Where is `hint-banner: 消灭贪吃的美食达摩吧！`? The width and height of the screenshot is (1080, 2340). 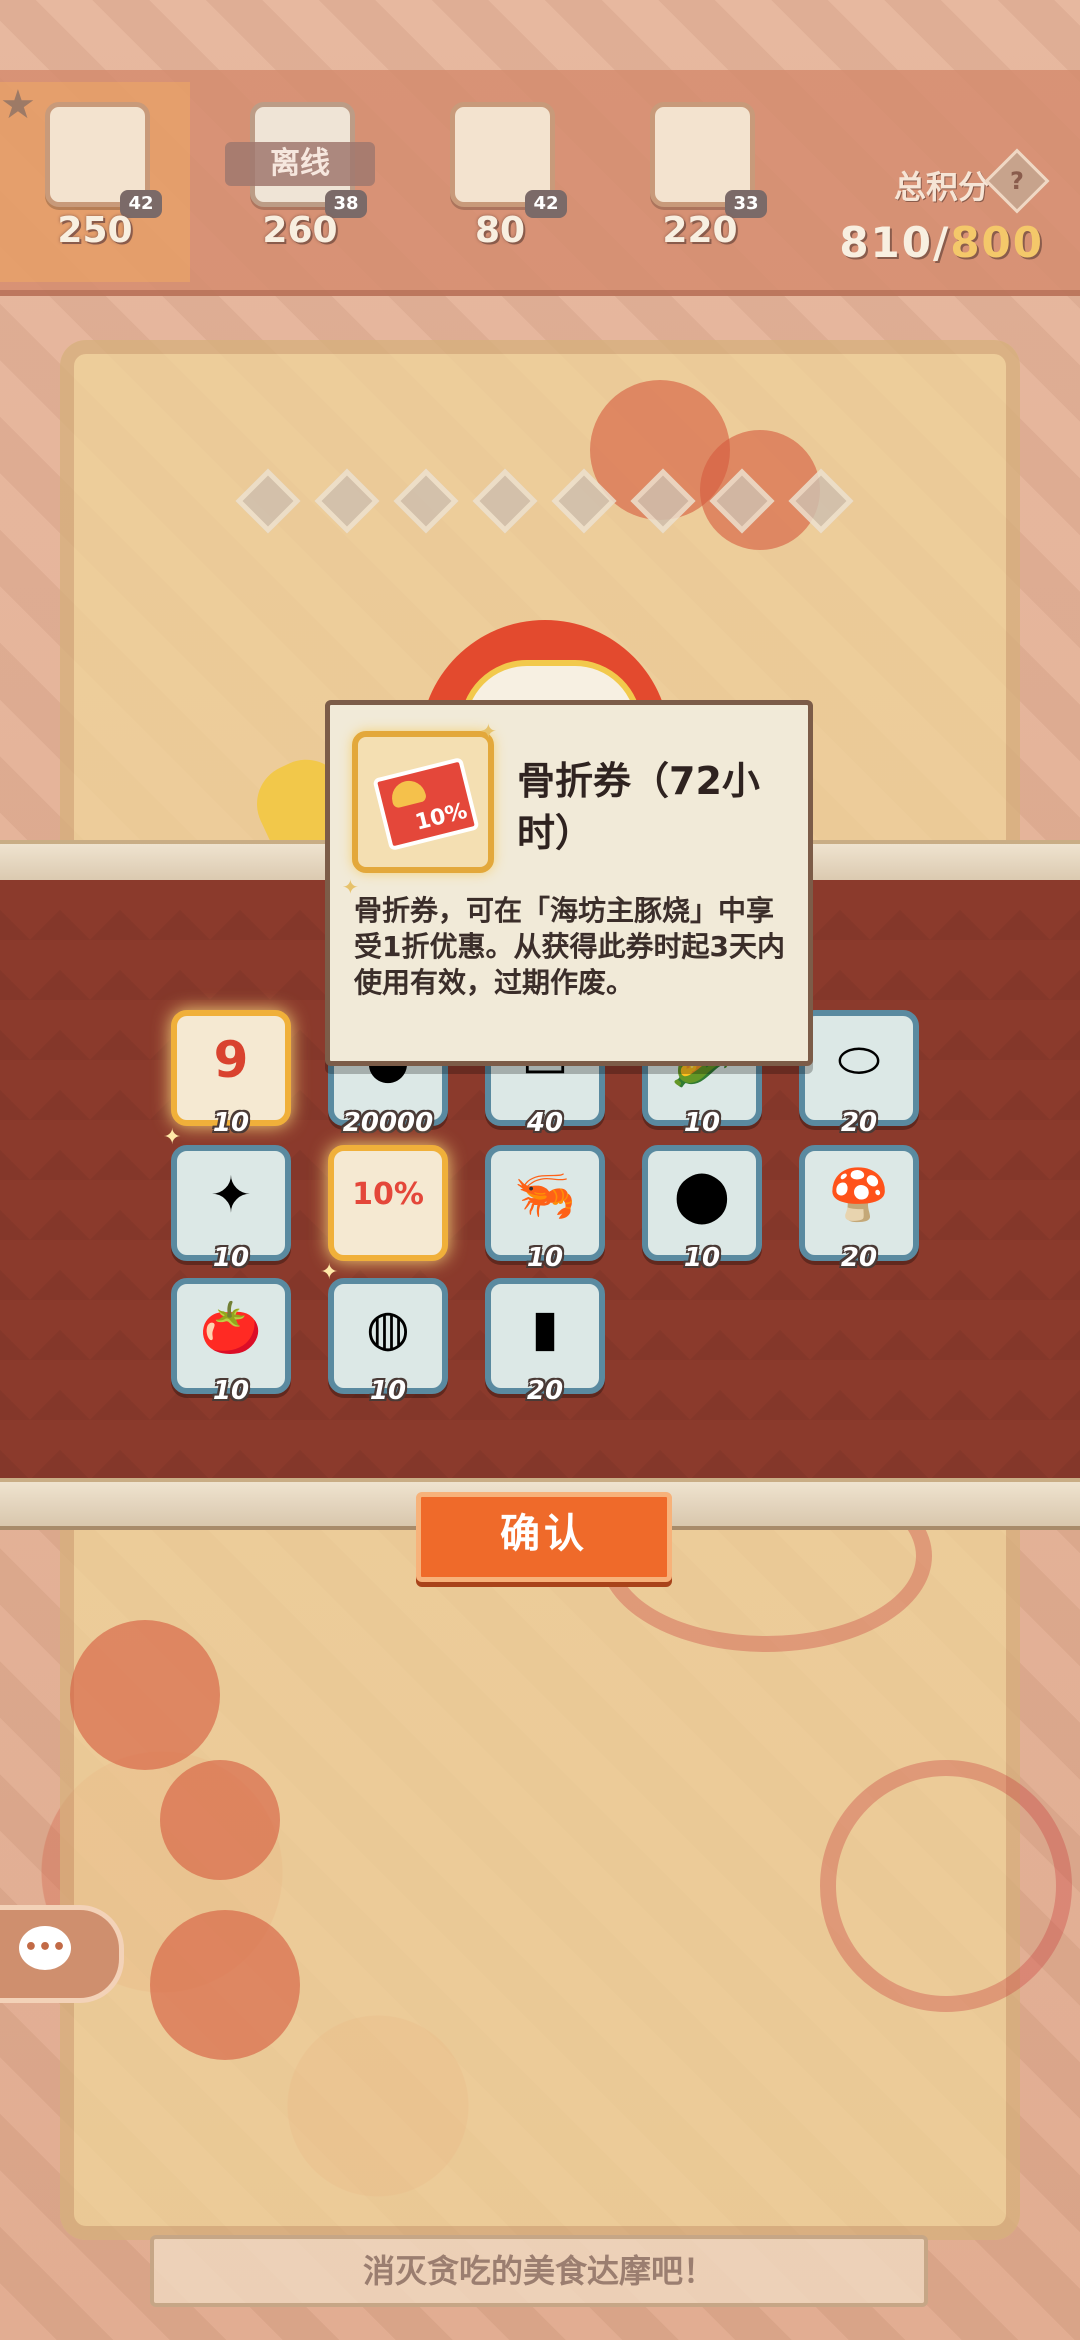
hint-banner: 消灭贪吃的美食达摩吧！ is located at coordinates (539, 2271).